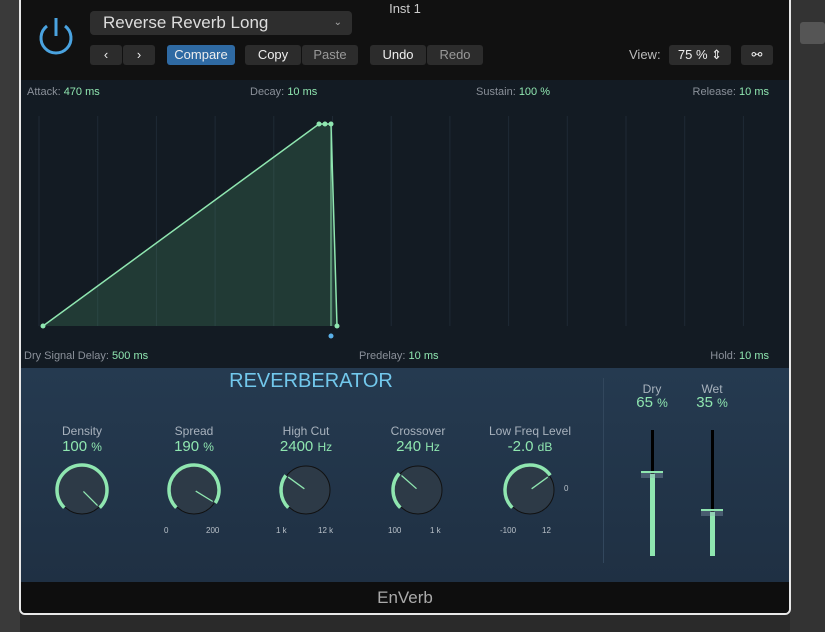  I want to click on next-preset-button: ›, so click(139, 55).